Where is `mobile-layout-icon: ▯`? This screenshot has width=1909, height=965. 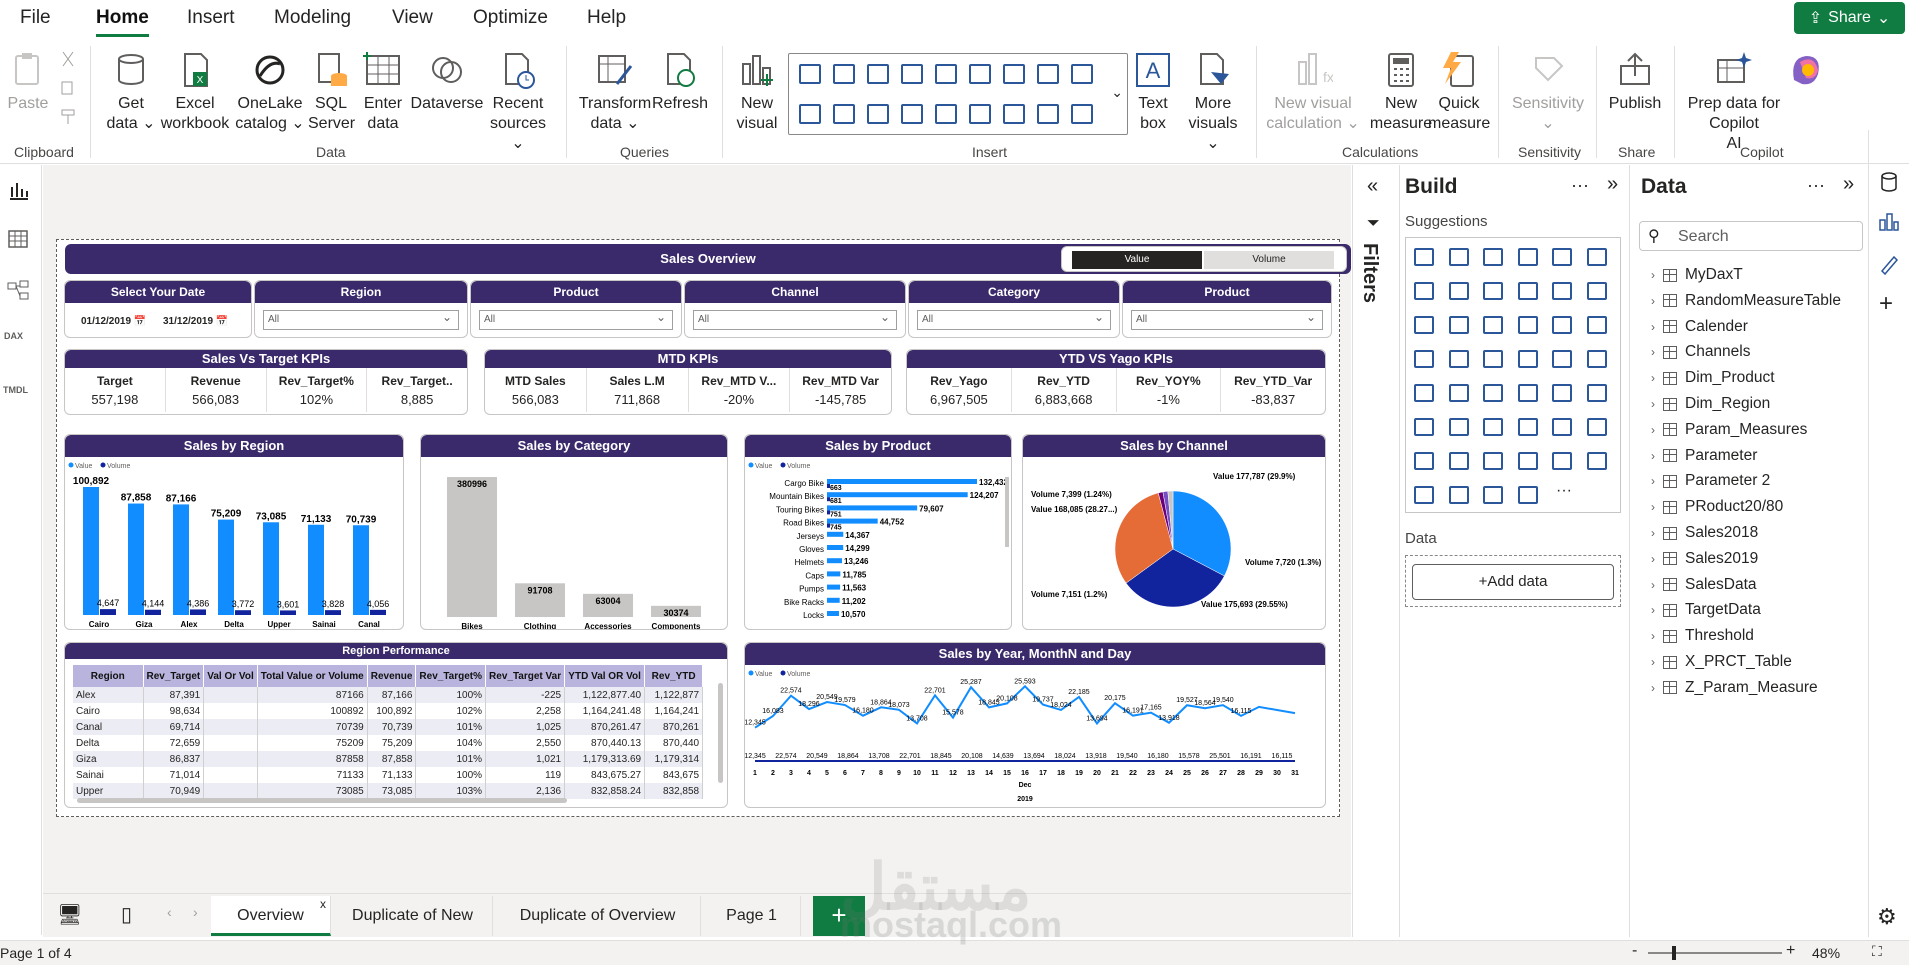 mobile-layout-icon: ▯ is located at coordinates (126, 914).